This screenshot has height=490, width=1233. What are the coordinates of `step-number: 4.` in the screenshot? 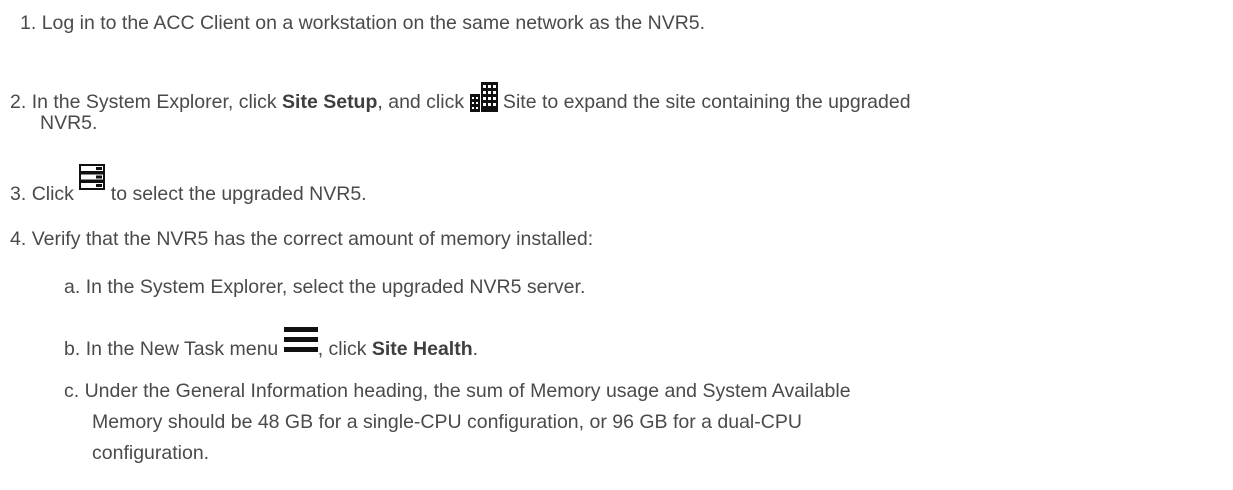 It's located at (18, 239).